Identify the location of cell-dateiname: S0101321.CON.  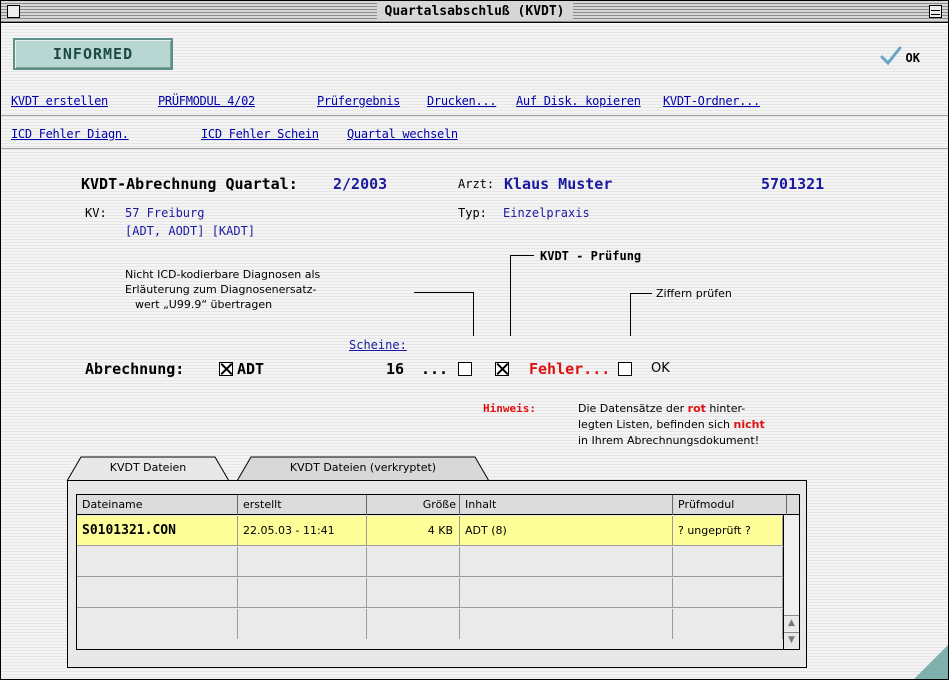
(157, 531).